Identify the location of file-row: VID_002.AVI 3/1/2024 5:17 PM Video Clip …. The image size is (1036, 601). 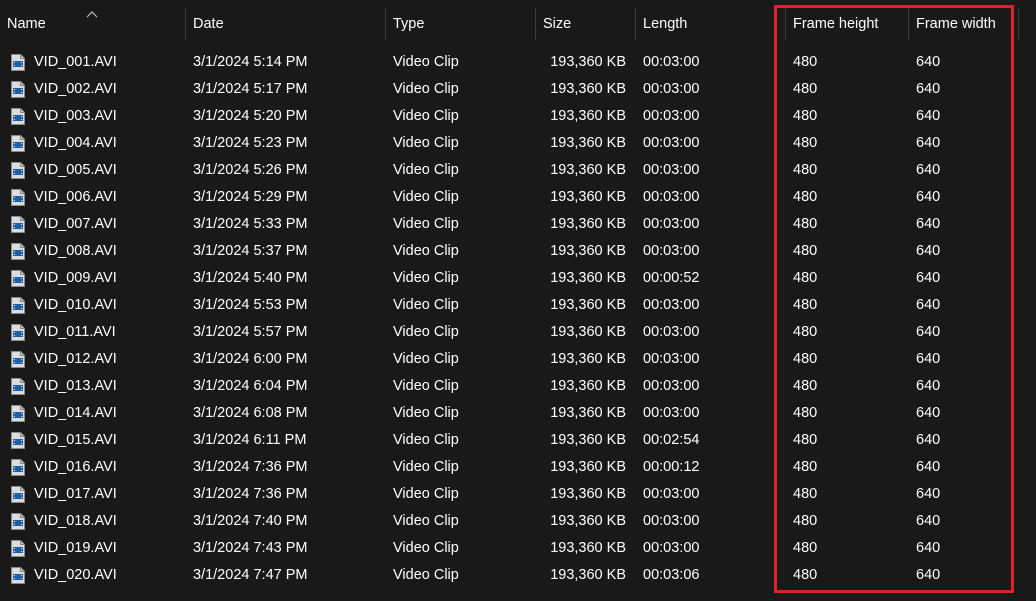
(518, 89).